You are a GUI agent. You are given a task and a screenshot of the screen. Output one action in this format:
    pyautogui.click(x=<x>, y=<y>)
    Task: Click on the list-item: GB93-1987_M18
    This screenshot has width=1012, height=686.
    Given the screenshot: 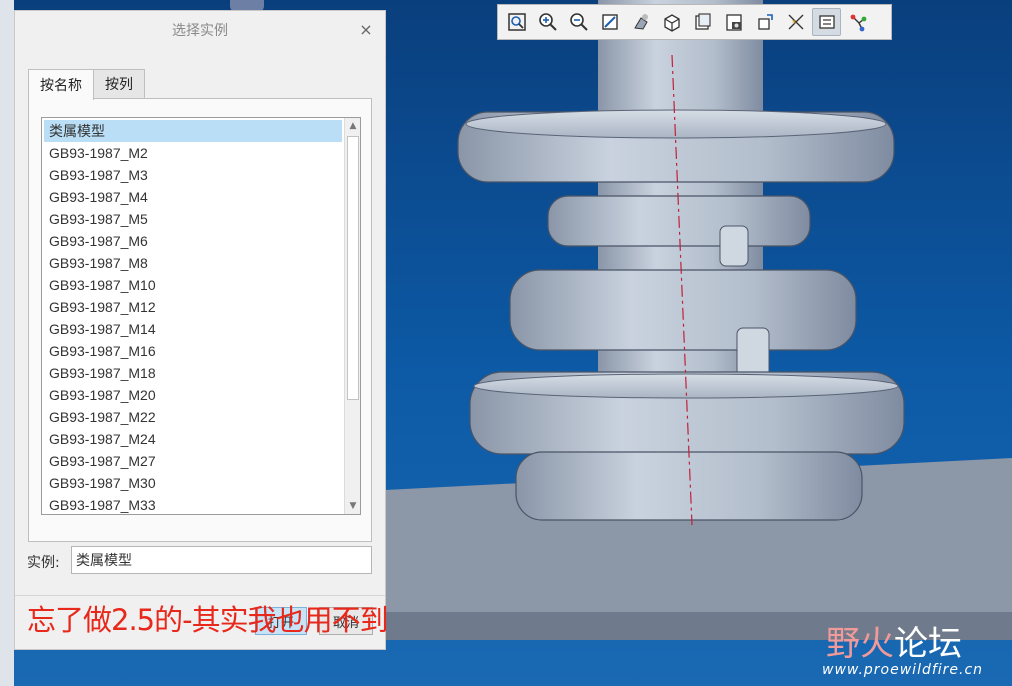 What is the action you would take?
    pyautogui.click(x=201, y=373)
    